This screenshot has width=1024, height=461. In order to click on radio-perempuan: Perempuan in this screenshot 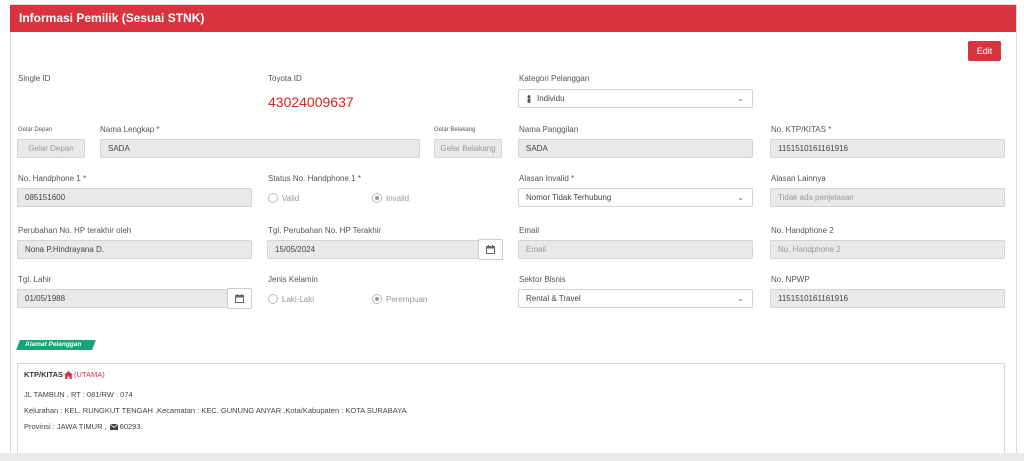, I will do `click(399, 299)`.